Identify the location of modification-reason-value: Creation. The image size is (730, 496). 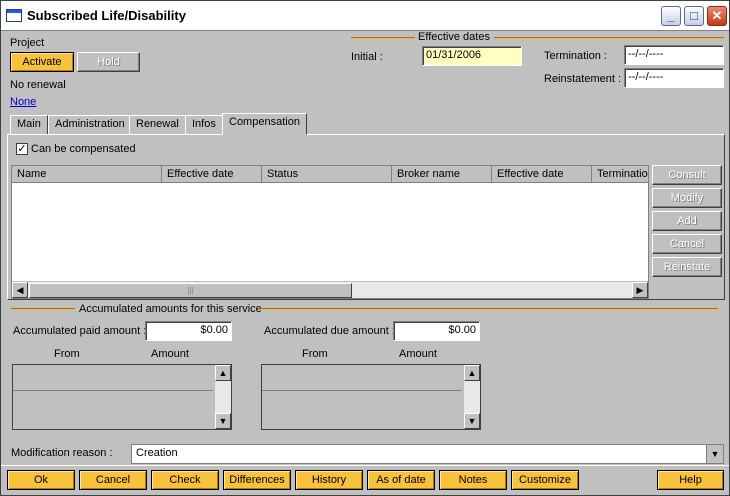
(157, 453).